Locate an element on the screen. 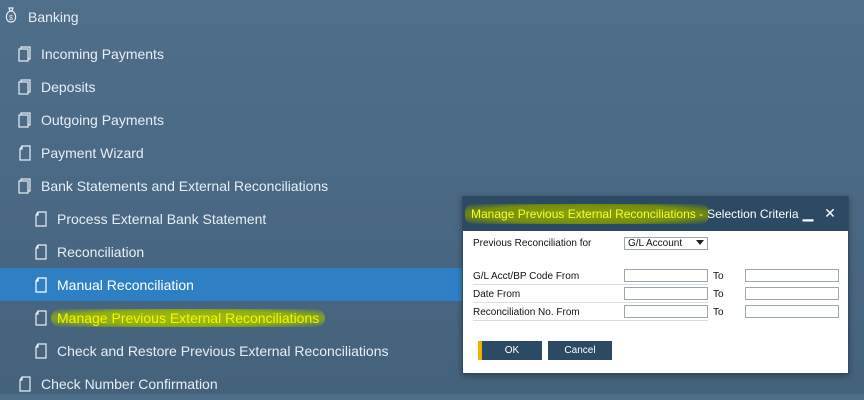  cancel-button: Cancel is located at coordinates (580, 350).